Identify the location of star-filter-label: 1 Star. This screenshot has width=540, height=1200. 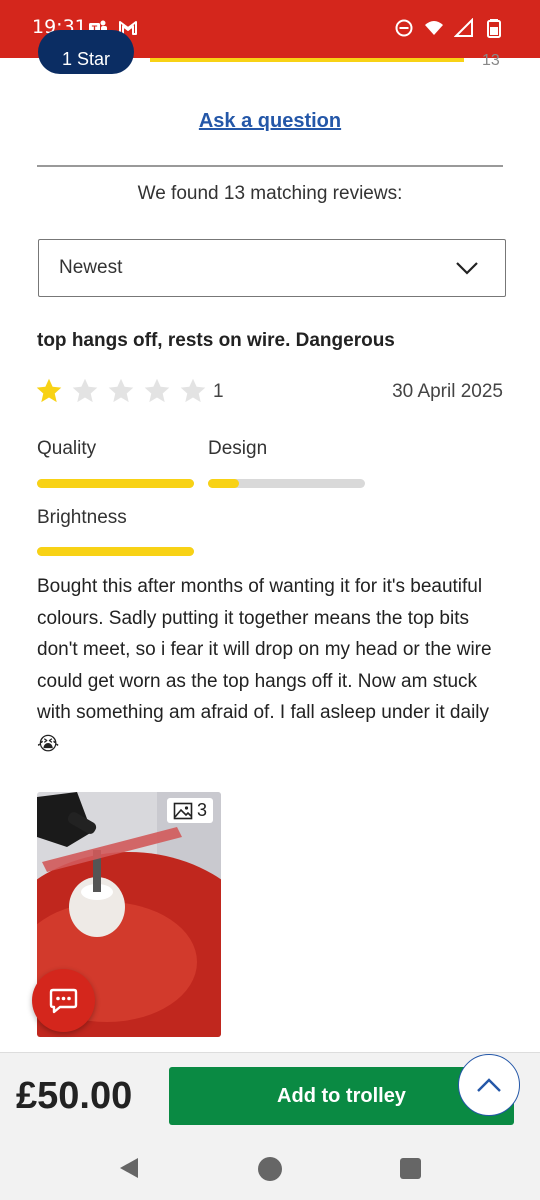
(86, 59).